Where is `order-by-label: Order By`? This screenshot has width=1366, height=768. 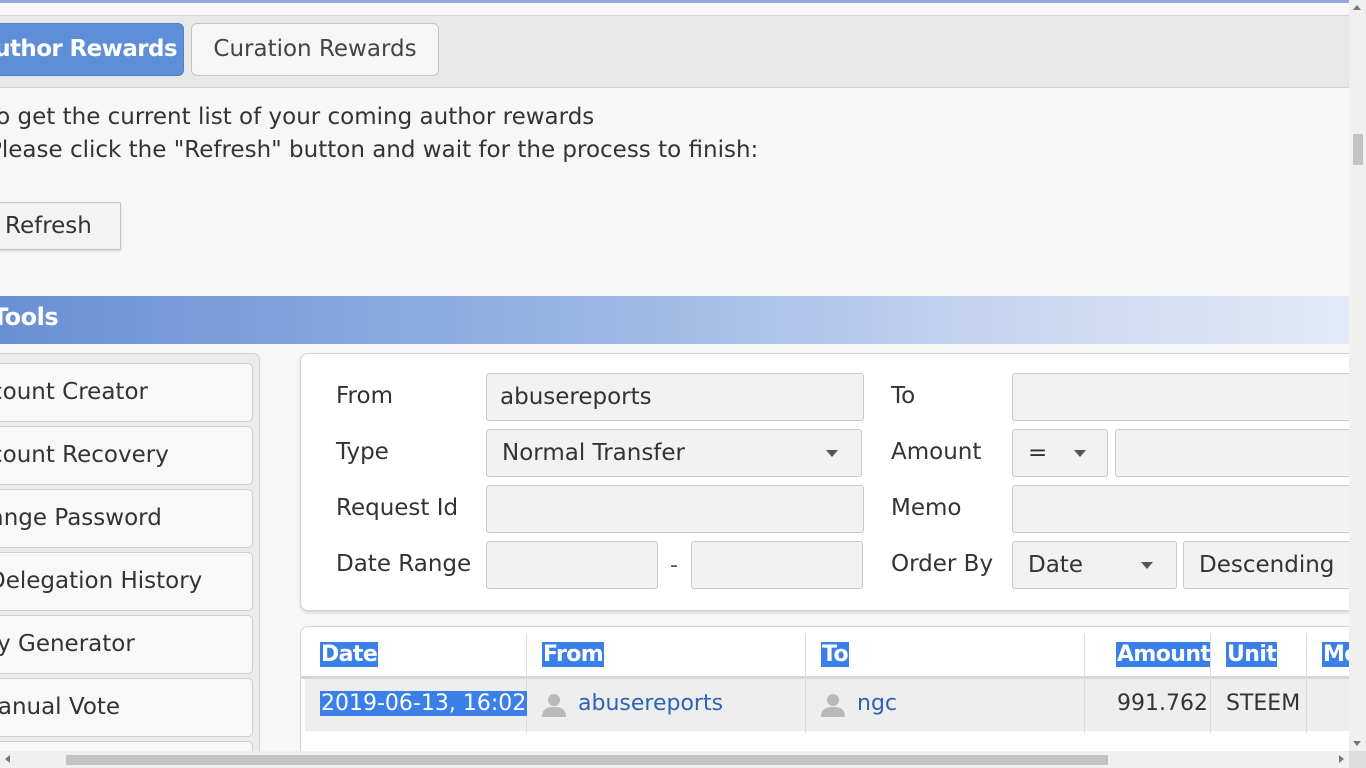
order-by-label: Order By is located at coordinates (942, 564).